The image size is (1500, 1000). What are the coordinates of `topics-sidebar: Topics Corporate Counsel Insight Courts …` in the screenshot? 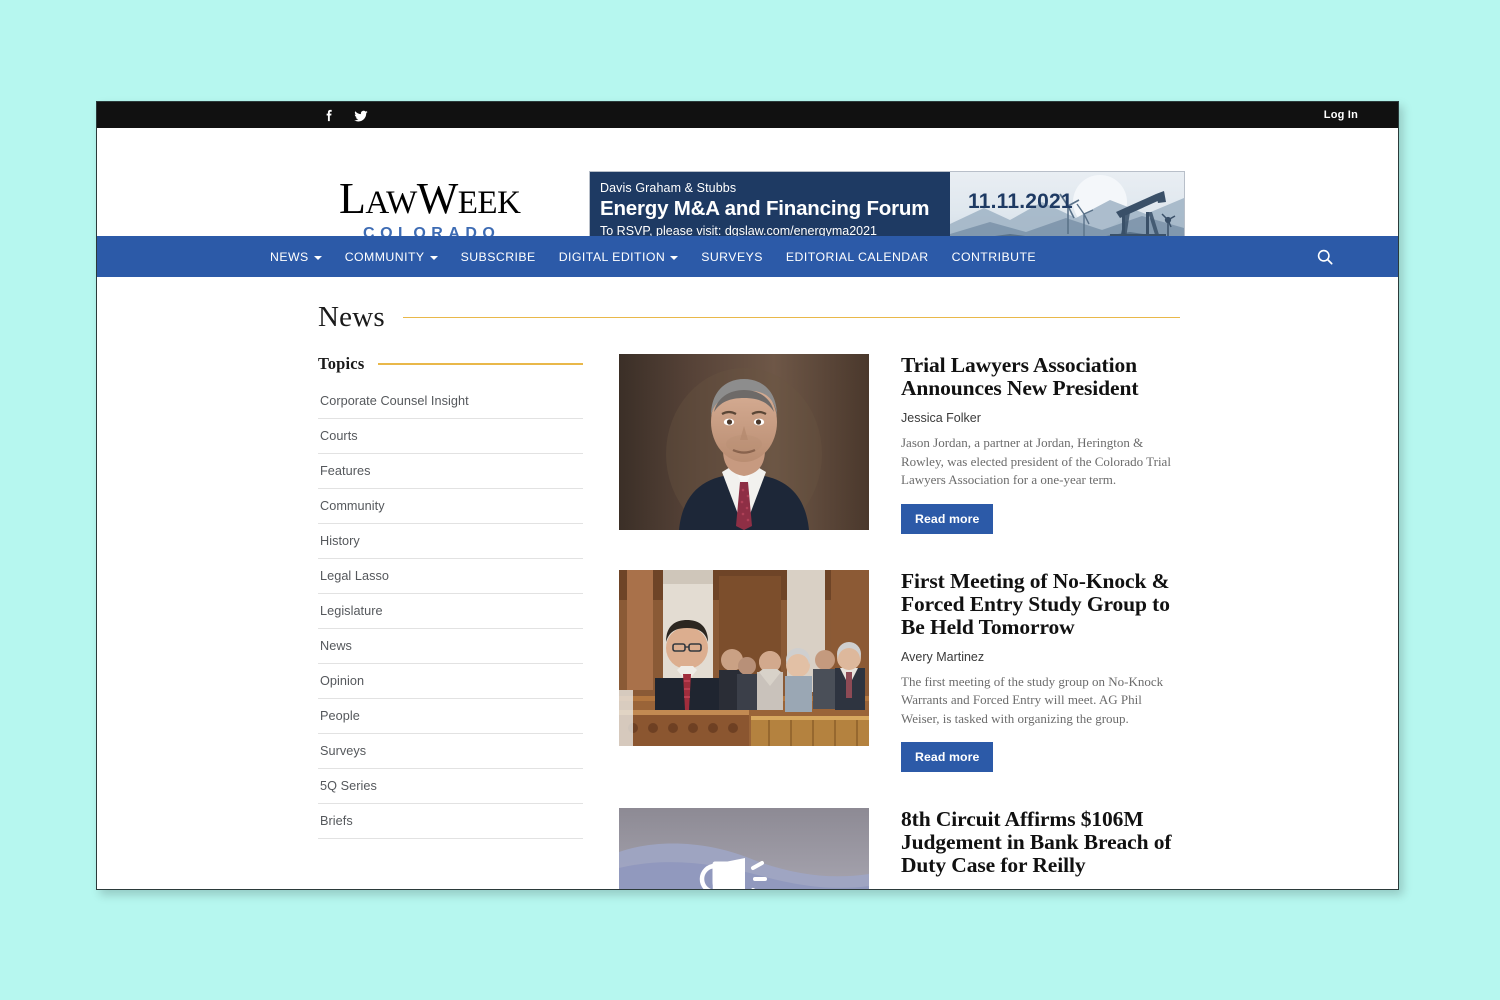 It's located at (450, 596).